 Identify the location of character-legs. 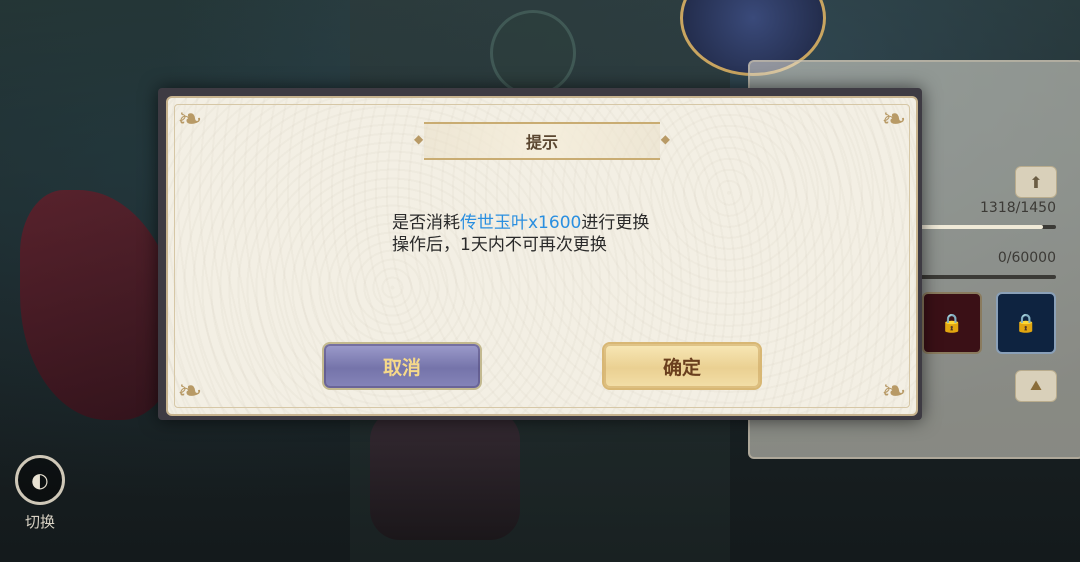
(445, 475).